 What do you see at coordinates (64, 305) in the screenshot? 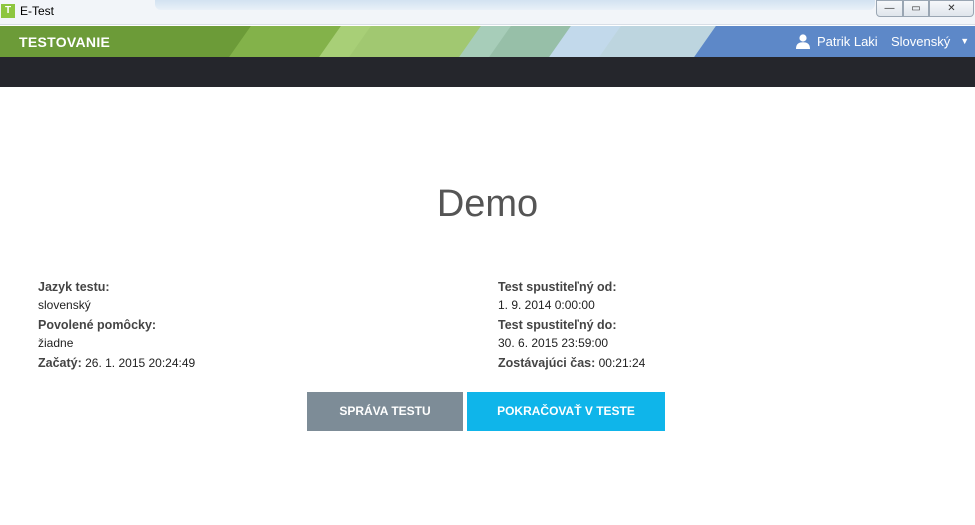
I see `language-value: slovenský` at bounding box center [64, 305].